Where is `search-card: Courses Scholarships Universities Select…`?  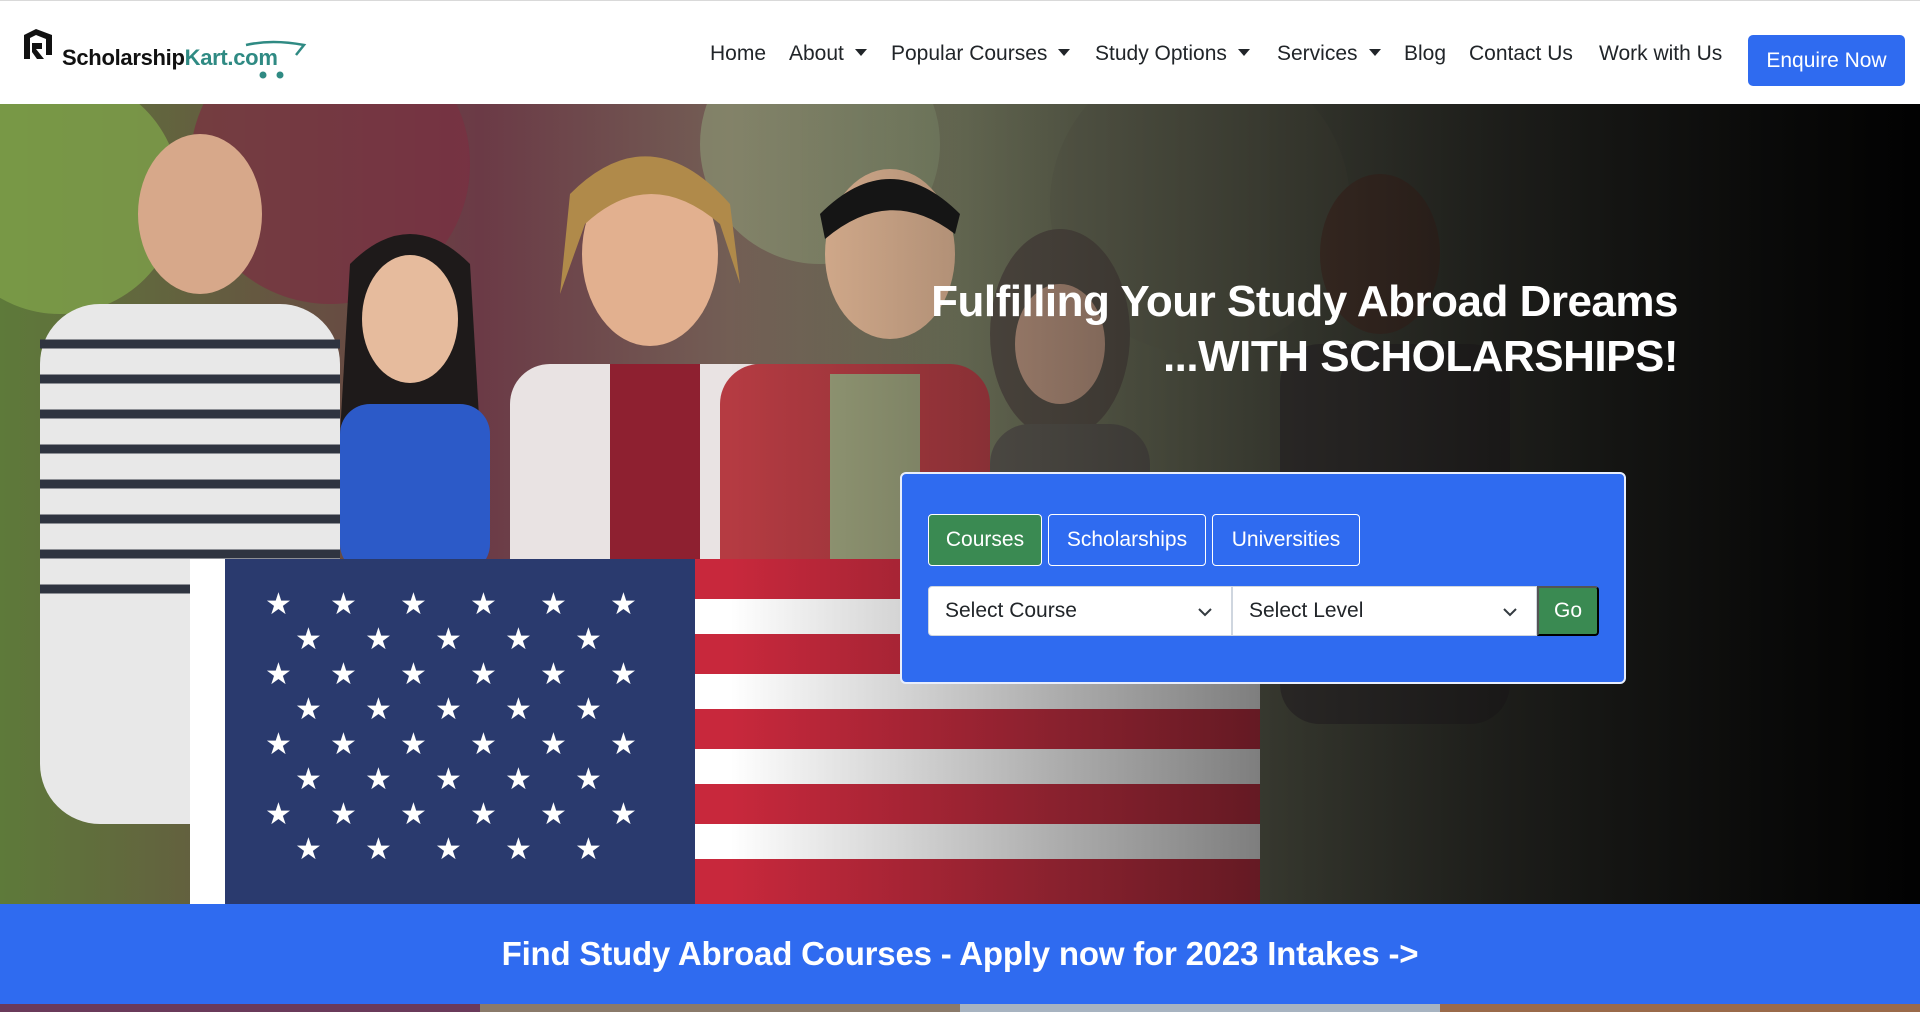
search-card: Courses Scholarships Universities Select… is located at coordinates (1263, 578).